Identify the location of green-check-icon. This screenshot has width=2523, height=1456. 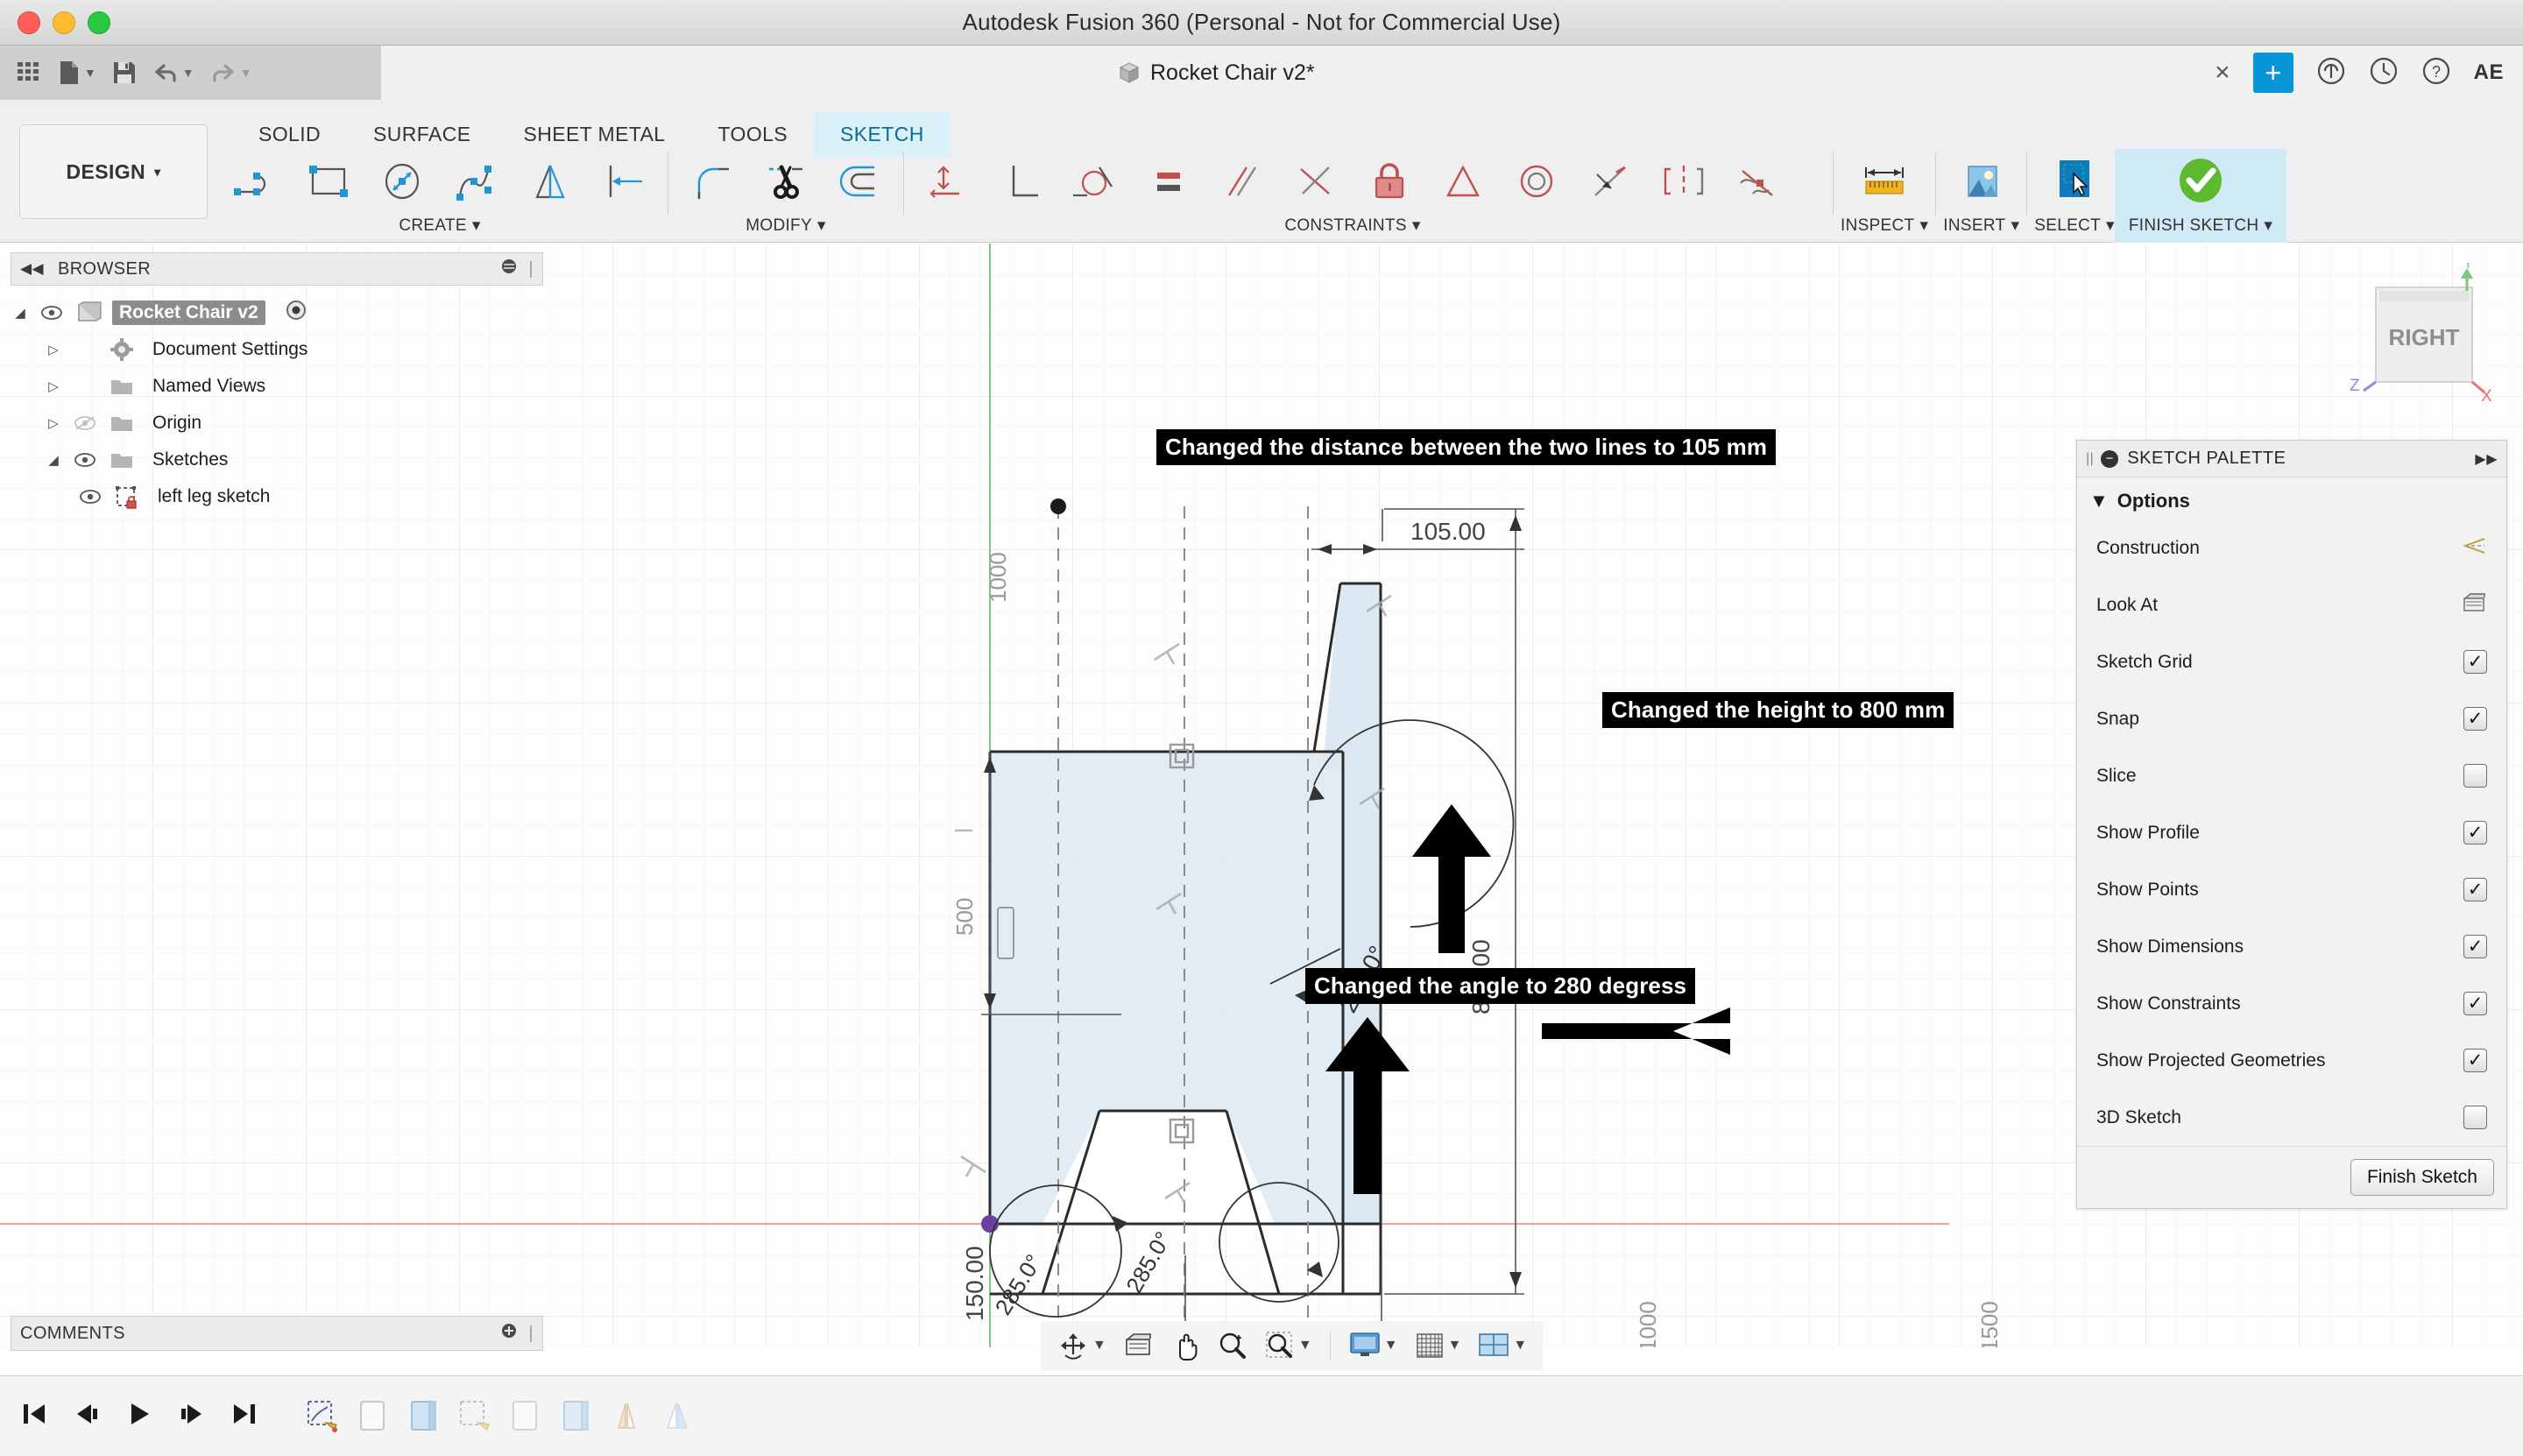
(2200, 181).